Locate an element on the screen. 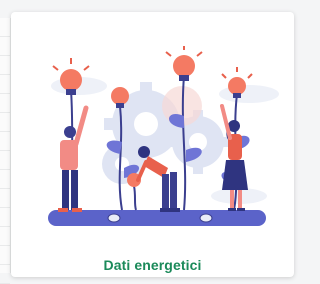 The width and height of the screenshot is (320, 284). side-list-strip is located at coordinates (5, 151).